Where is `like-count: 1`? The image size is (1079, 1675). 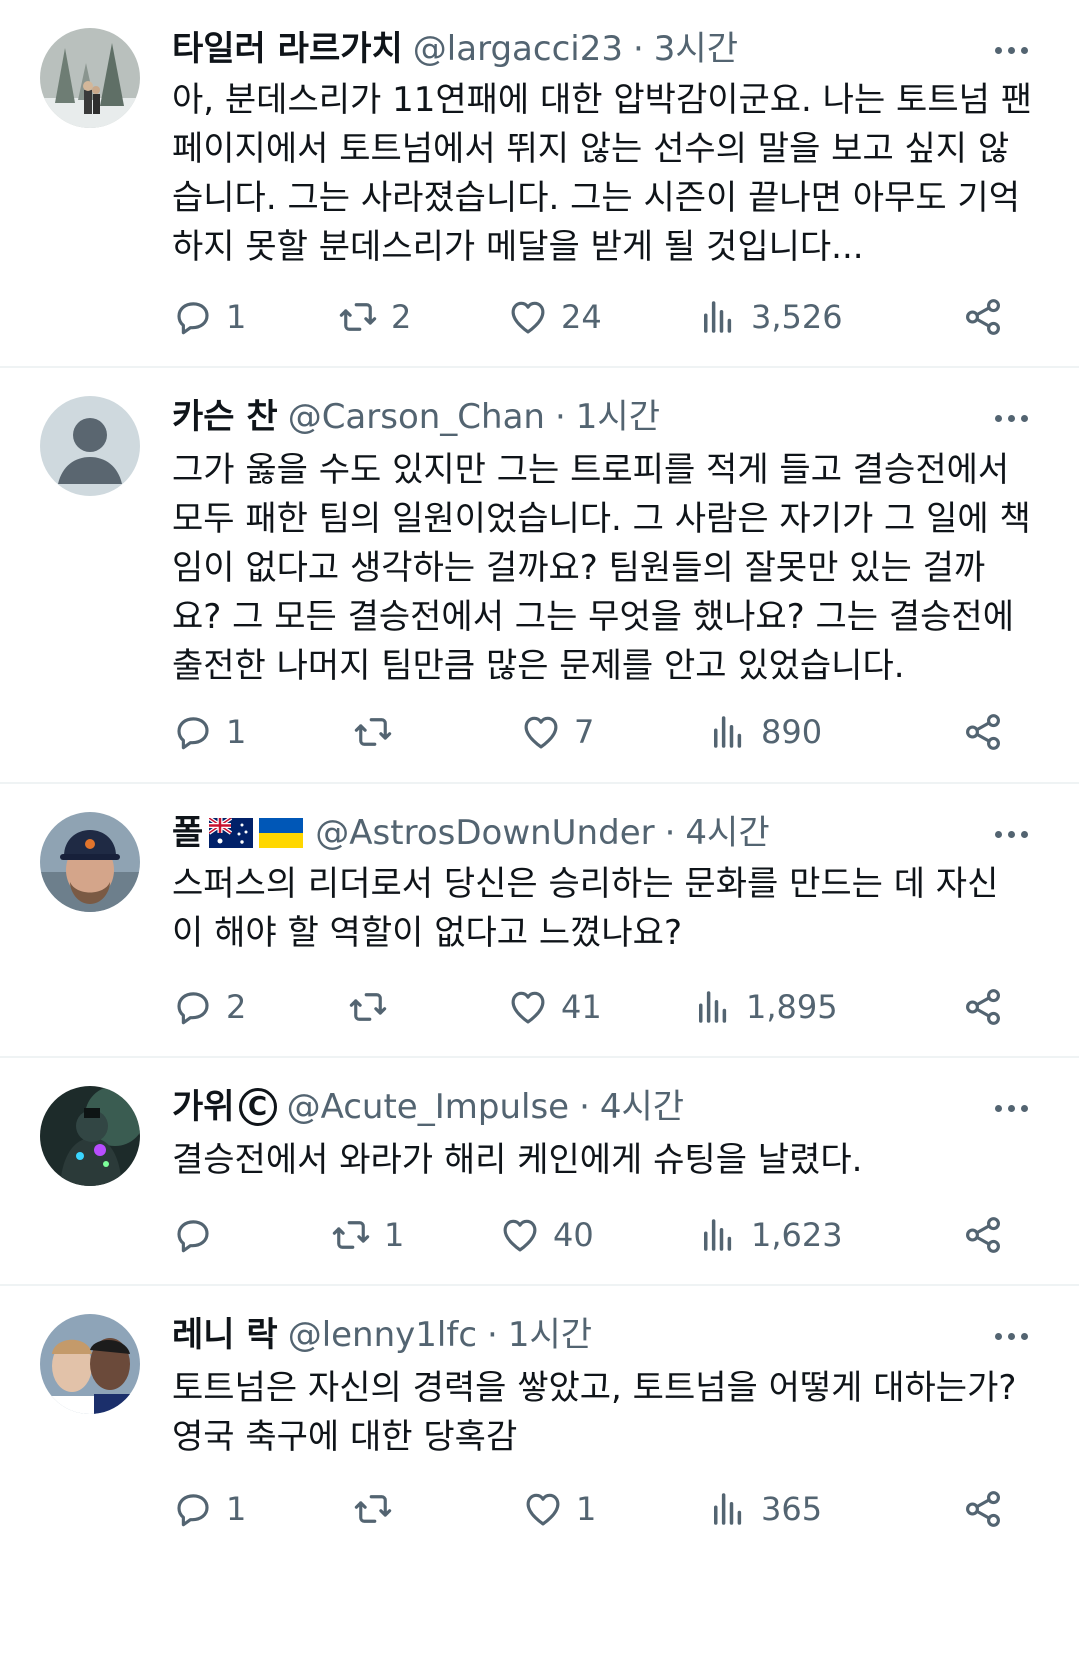 like-count: 1 is located at coordinates (586, 1509).